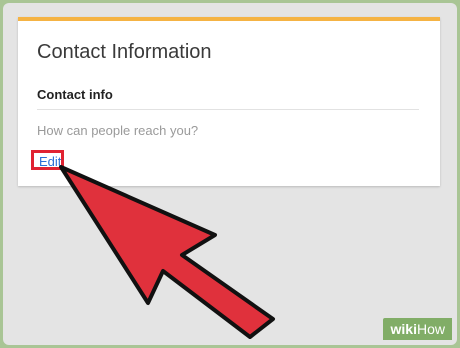 The image size is (460, 348). I want to click on logo-wiki-text: wiki, so click(403, 329).